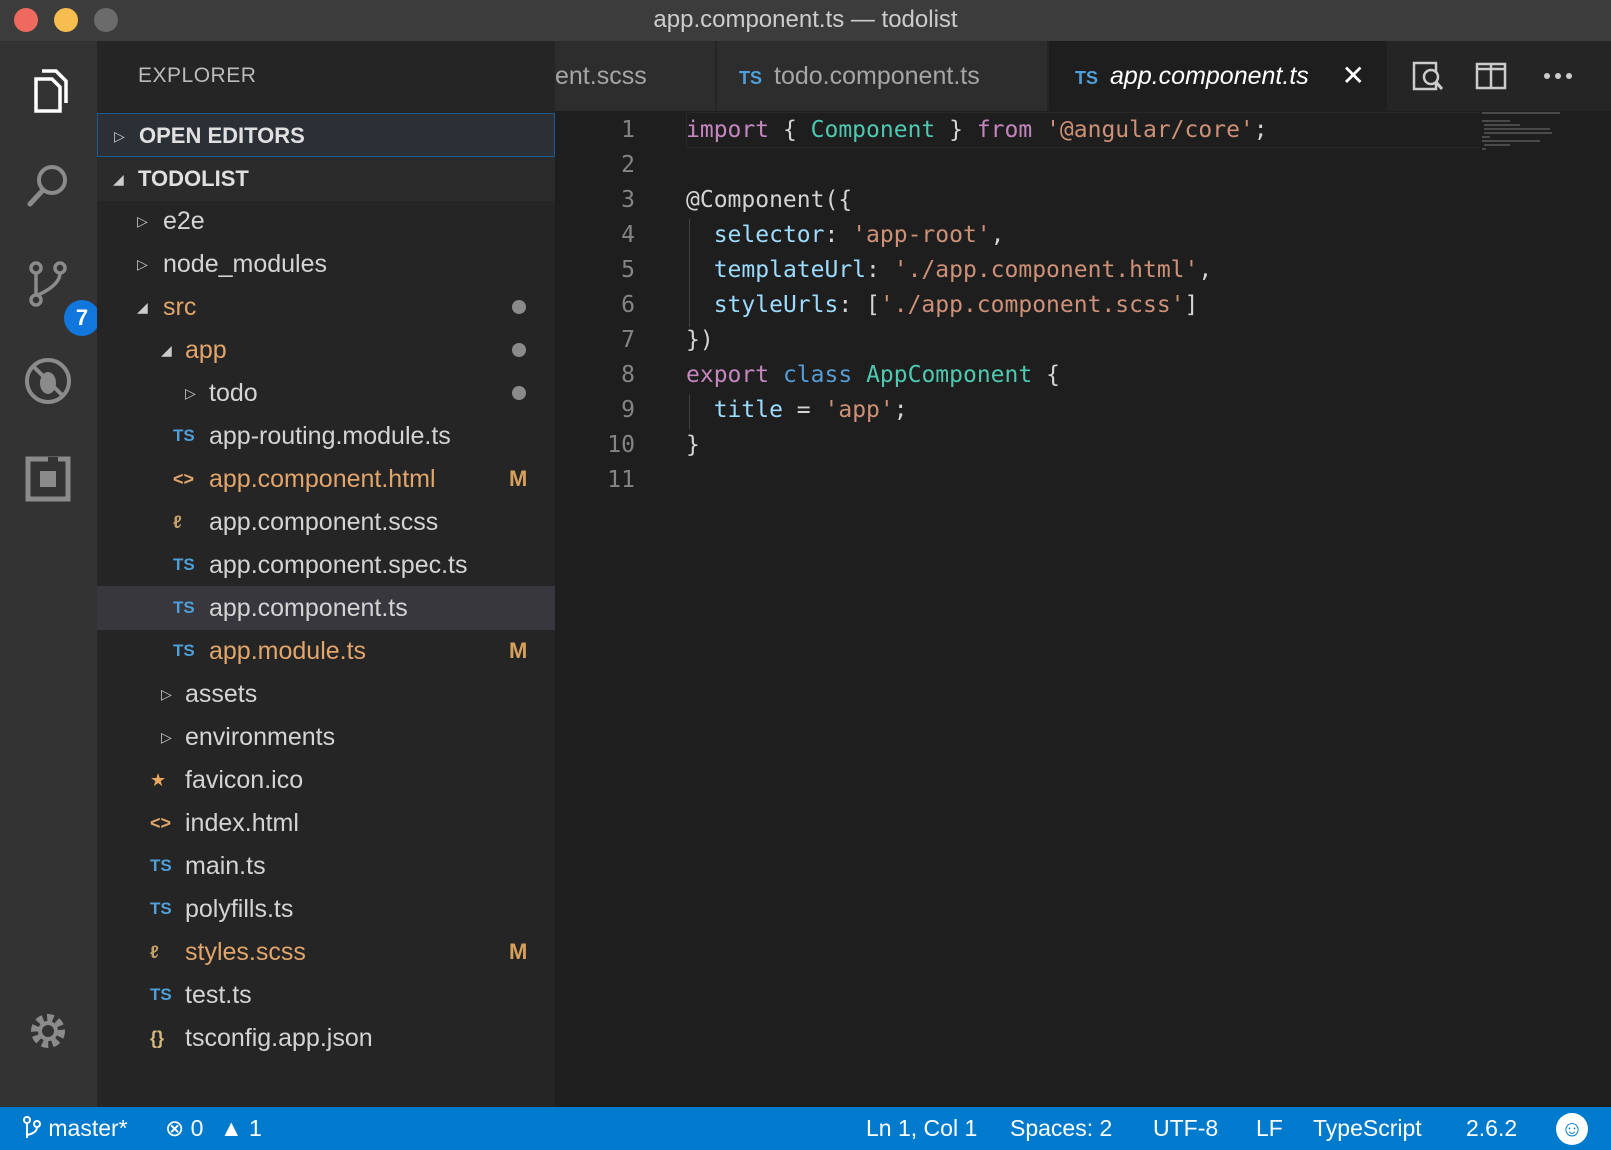  Describe the element at coordinates (50, 574) in the screenshot. I see `activity-bar: 7` at that location.